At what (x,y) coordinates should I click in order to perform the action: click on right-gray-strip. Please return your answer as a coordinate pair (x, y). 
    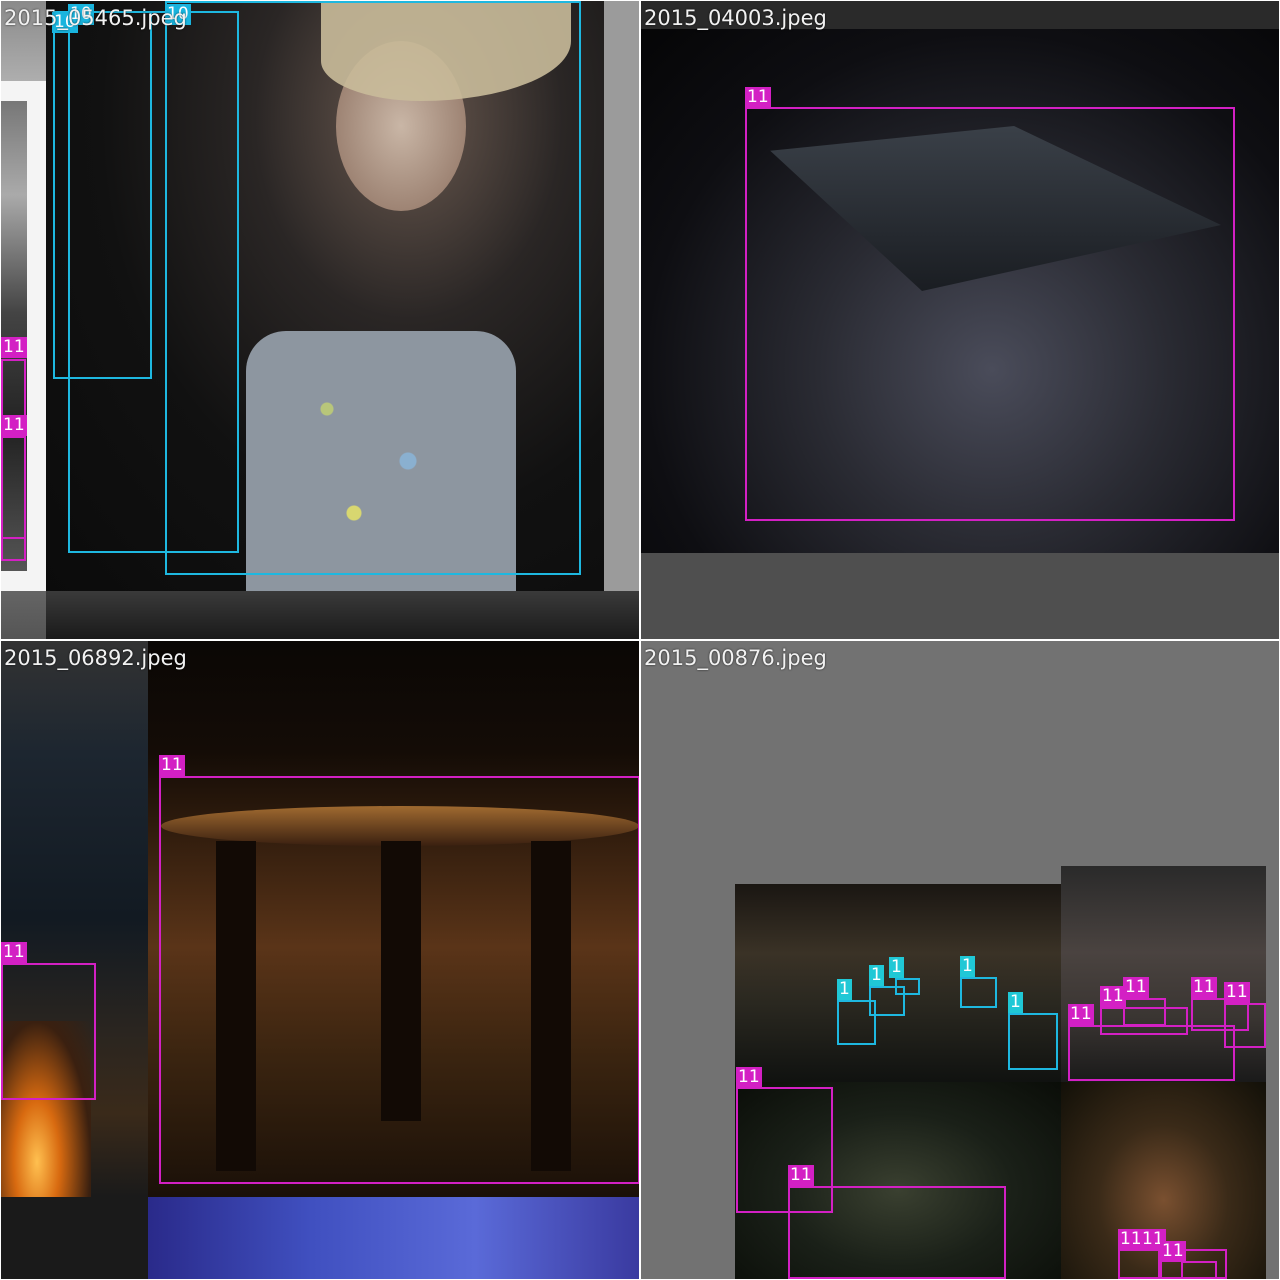
    Looking at the image, I should click on (621, 296).